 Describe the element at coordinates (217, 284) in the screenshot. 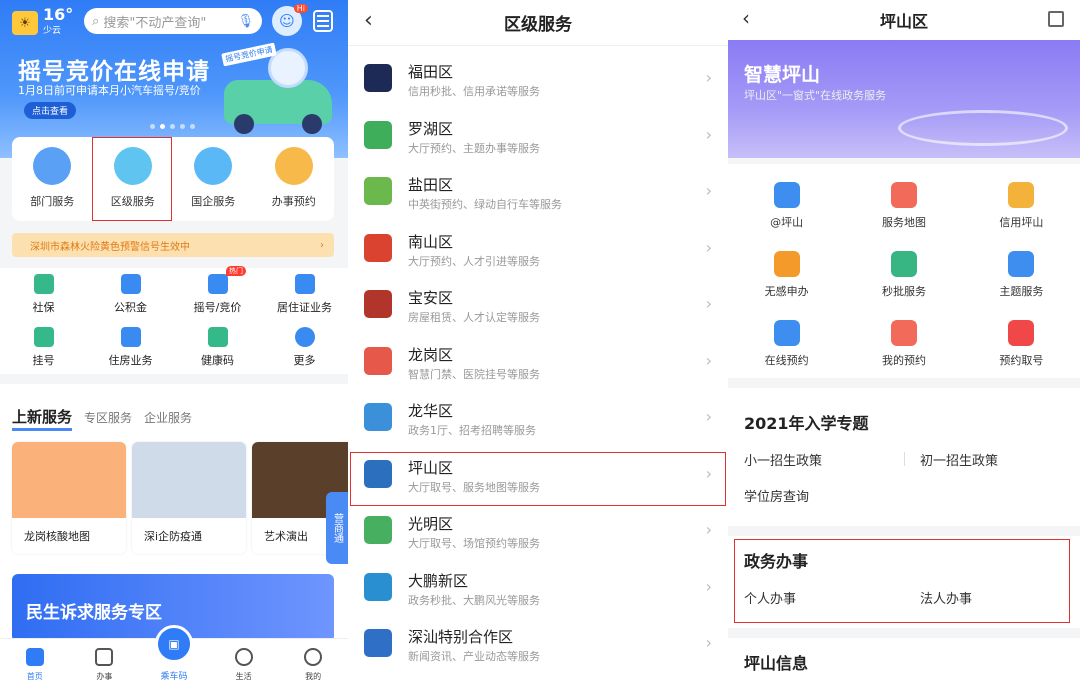

I see `car-icon` at that location.